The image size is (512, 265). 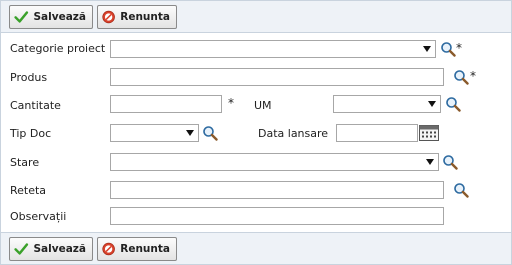 I want to click on um-select, so click(x=387, y=104).